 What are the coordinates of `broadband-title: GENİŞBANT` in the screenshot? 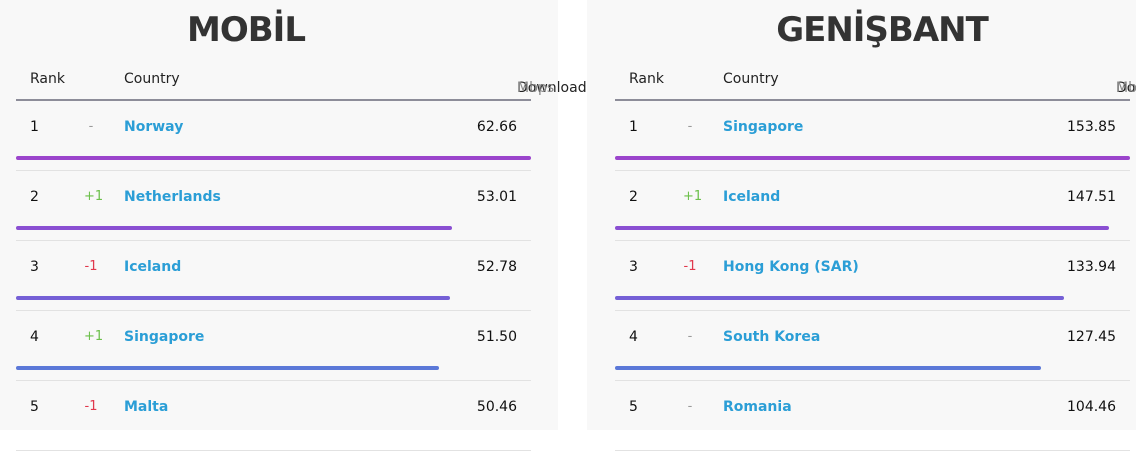 It's located at (882, 30).